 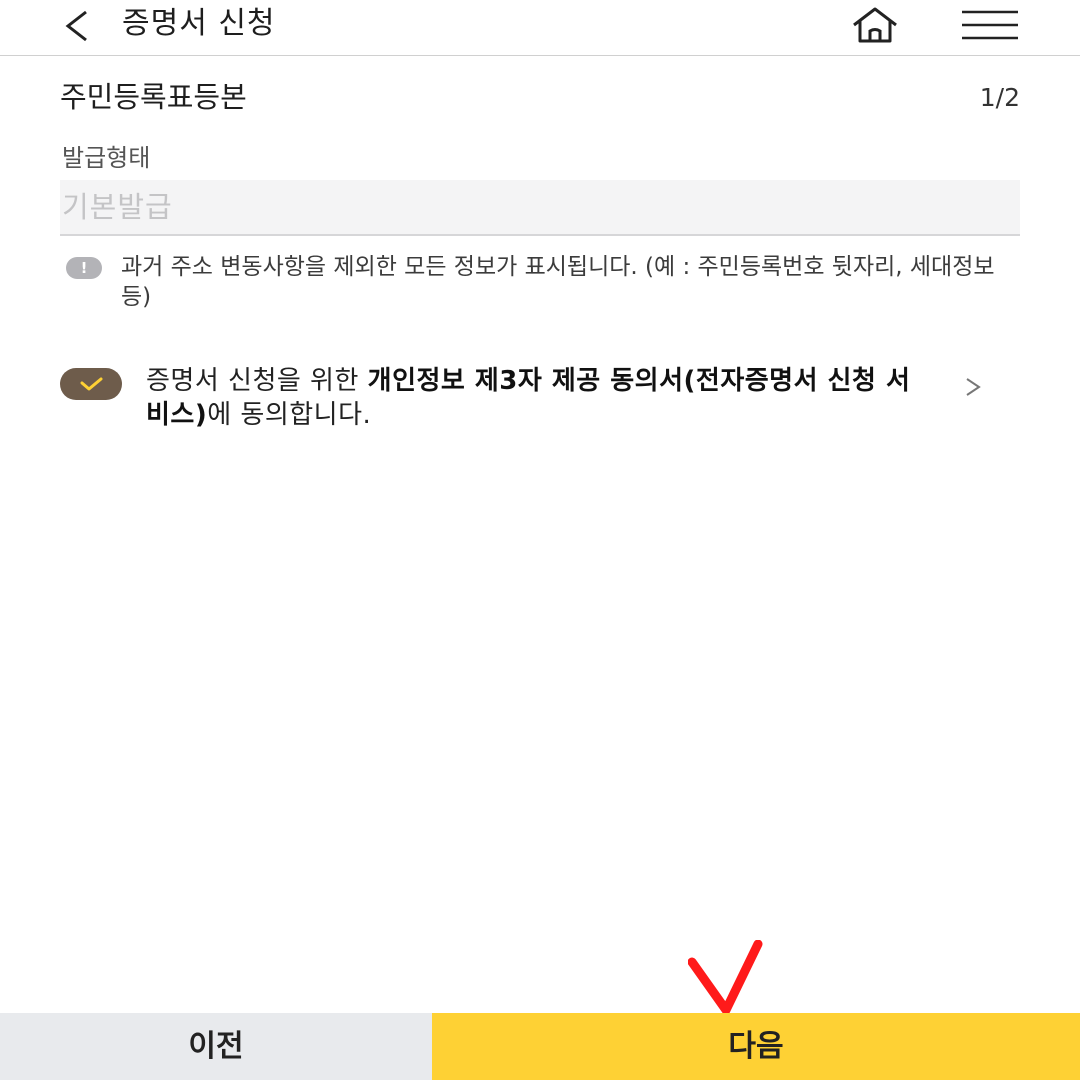 What do you see at coordinates (84, 268) in the screenshot?
I see `exclamation-icon: !` at bounding box center [84, 268].